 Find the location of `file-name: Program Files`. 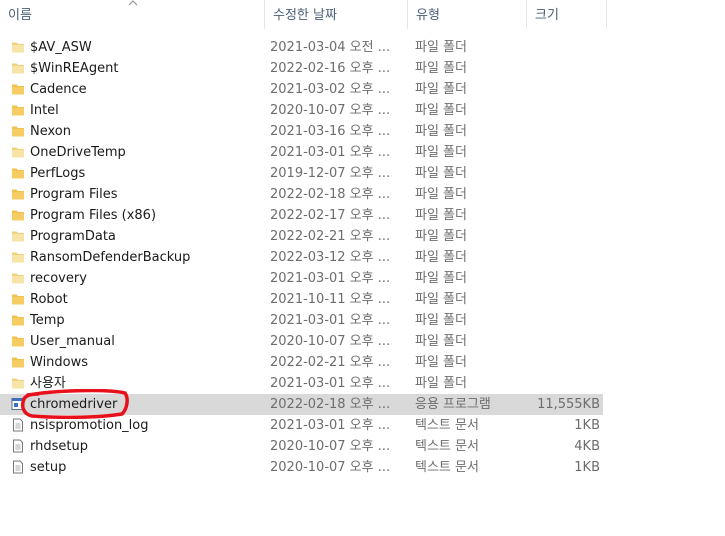

file-name: Program Files is located at coordinates (74, 194).